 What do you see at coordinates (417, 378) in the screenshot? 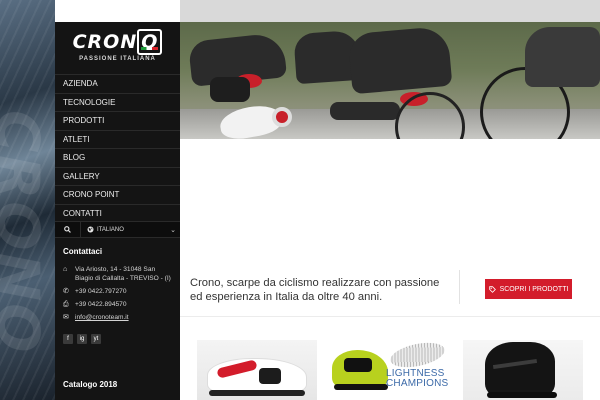
I see `lightness-champions-title: LIGHTNESS CHAMPIONS` at bounding box center [417, 378].